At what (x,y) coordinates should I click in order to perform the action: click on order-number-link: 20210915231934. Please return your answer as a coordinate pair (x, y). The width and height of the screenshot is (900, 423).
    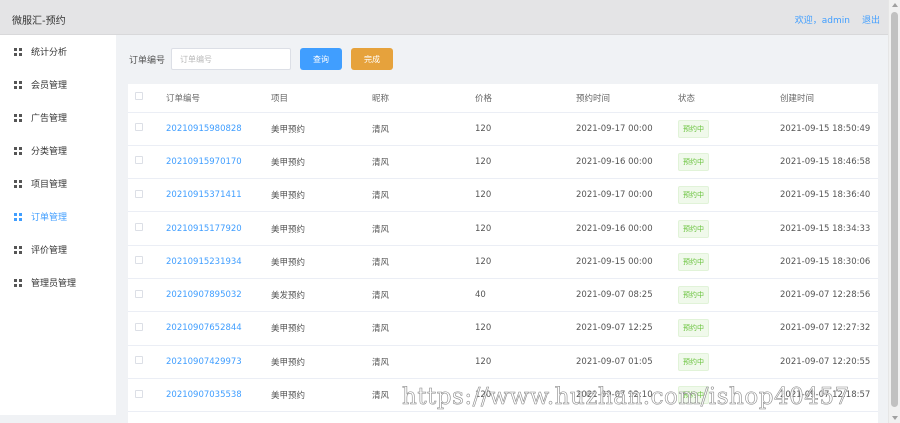
    Looking at the image, I should click on (204, 262).